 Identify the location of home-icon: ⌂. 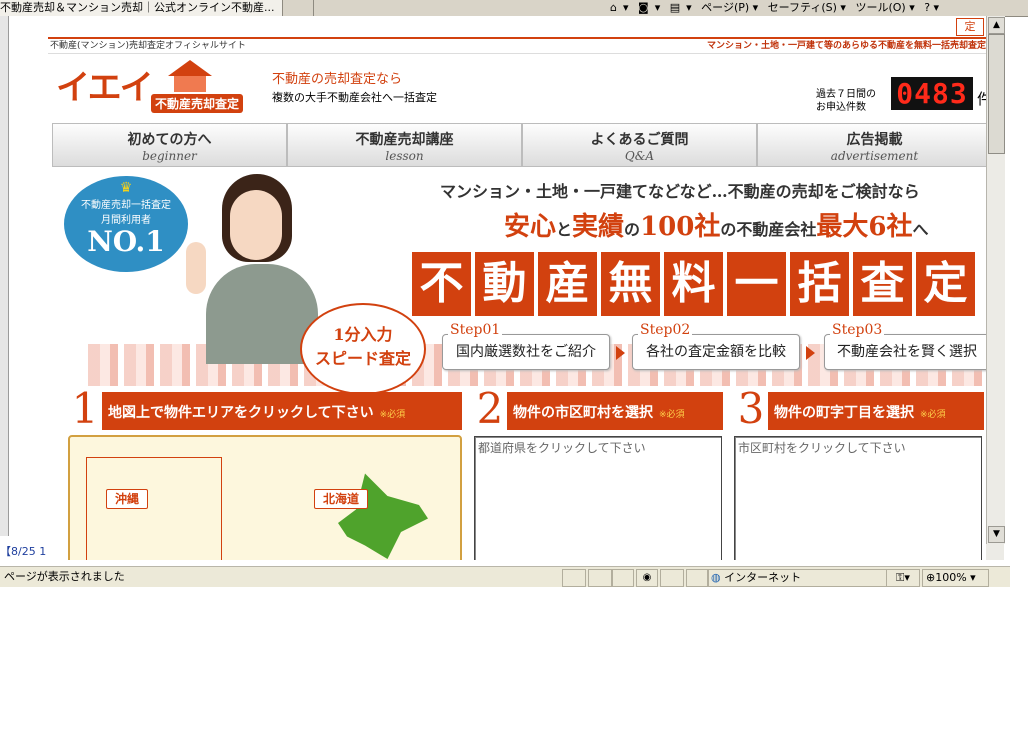
(613, 7).